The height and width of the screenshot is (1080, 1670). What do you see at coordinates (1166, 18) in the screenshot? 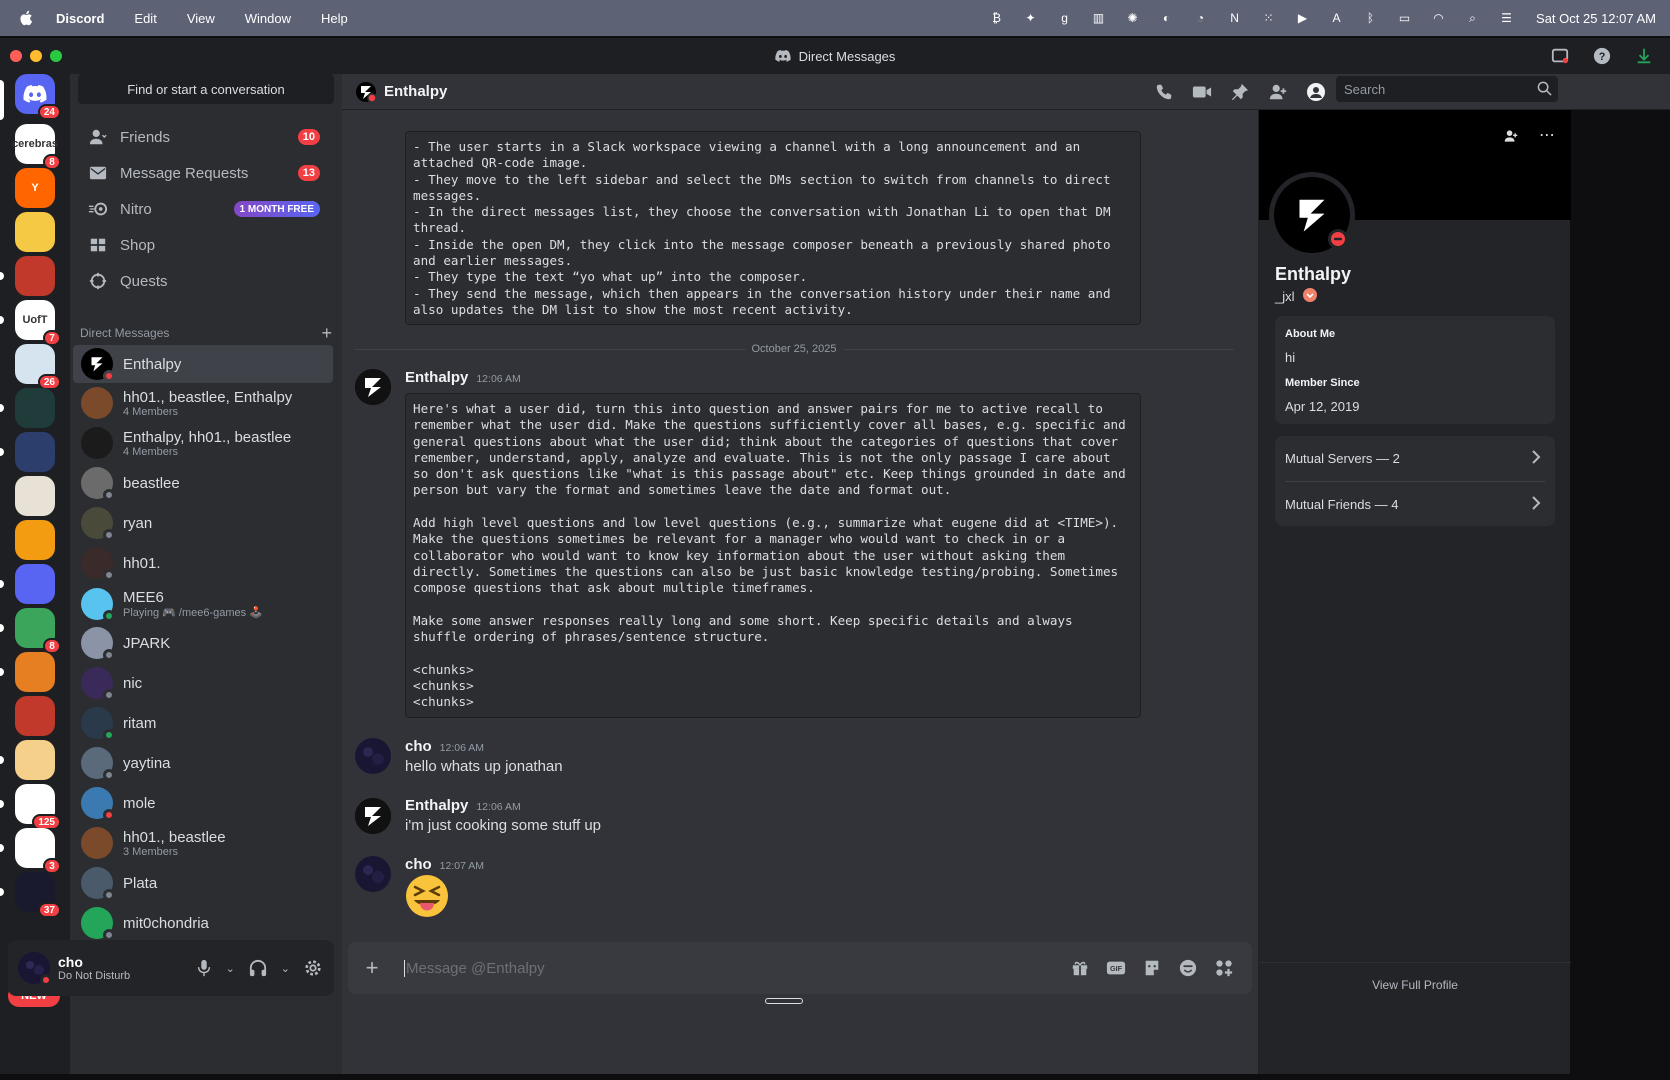
I see `toggle-icon: ◐` at bounding box center [1166, 18].